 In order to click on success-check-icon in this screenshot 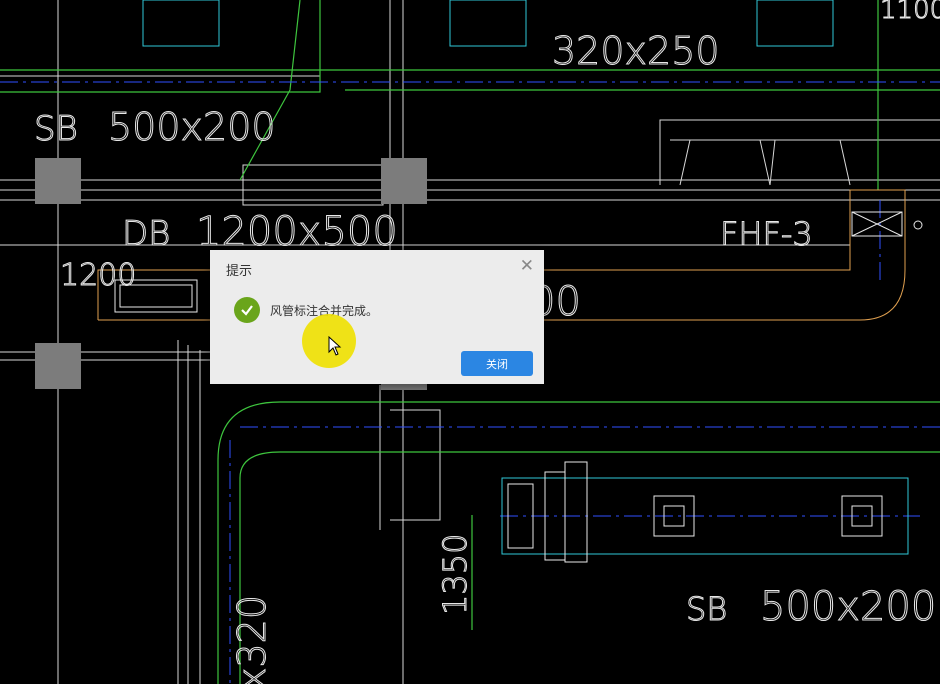, I will do `click(247, 310)`.